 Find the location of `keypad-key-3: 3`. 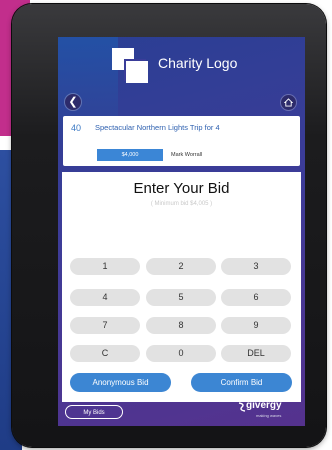

keypad-key-3: 3 is located at coordinates (256, 266).